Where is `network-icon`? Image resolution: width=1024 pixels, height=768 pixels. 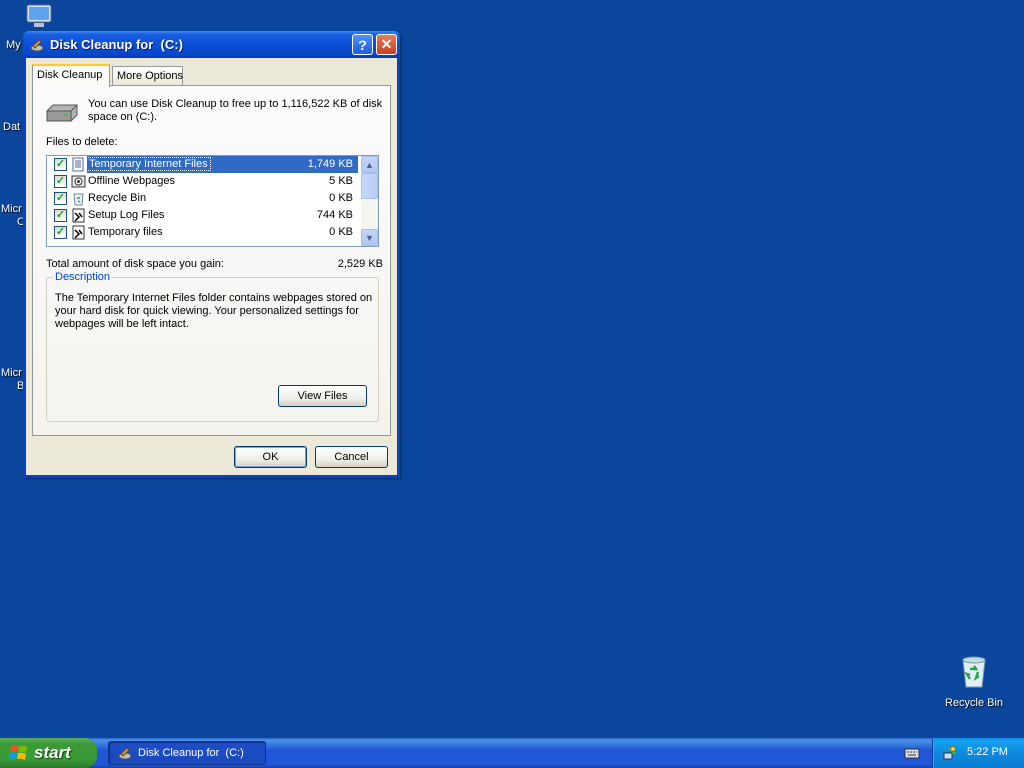
network-icon is located at coordinates (950, 753).